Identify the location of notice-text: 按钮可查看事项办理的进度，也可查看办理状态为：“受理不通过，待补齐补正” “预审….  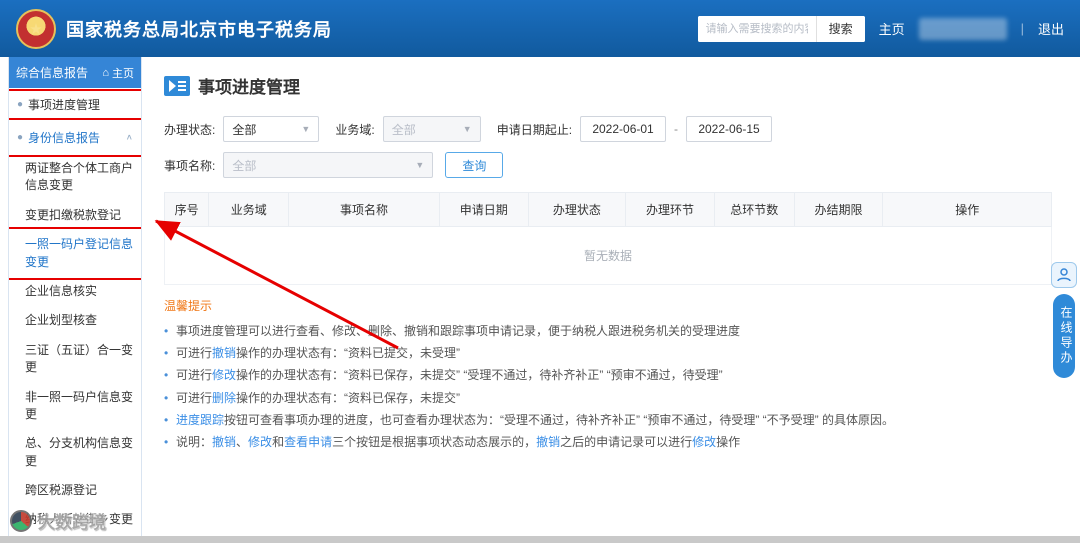
(559, 419).